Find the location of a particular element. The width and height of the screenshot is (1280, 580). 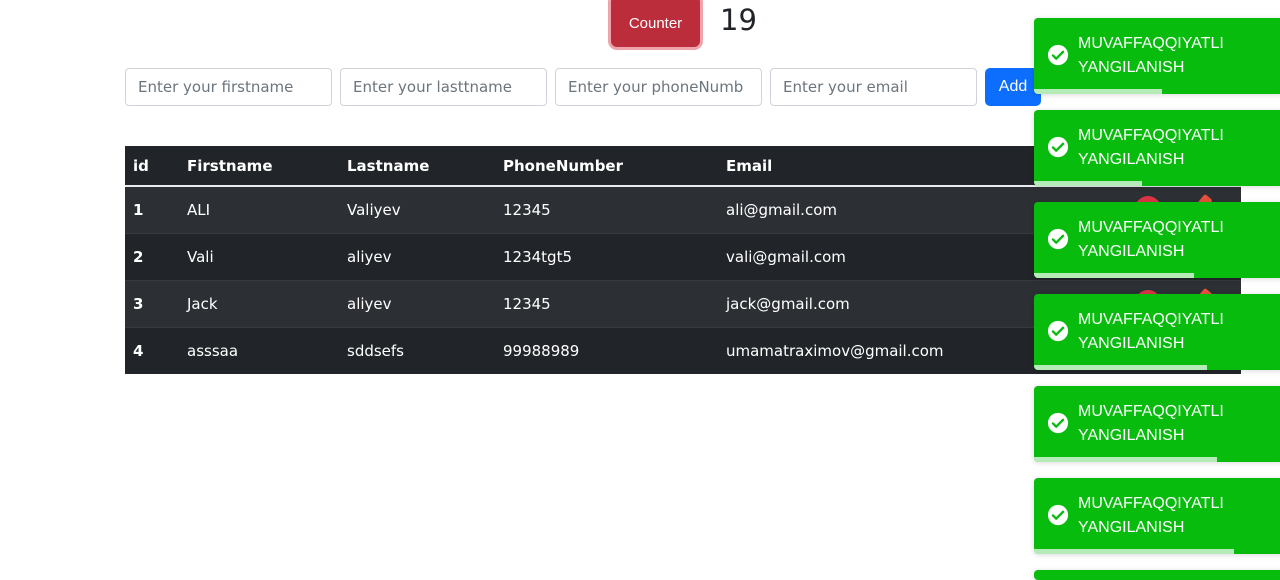

email-input is located at coordinates (873, 87).